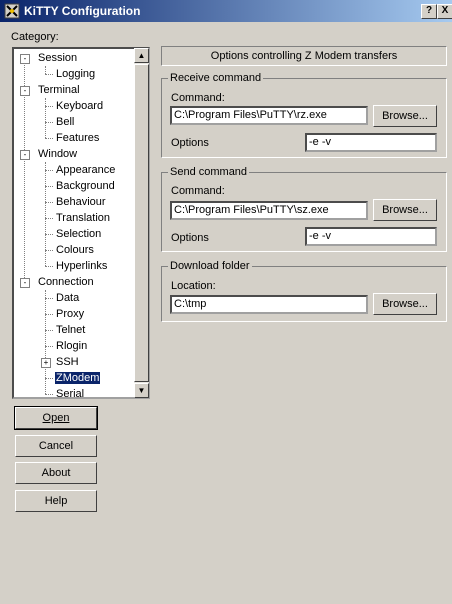  I want to click on tree-item-label: Bell, so click(65, 122).